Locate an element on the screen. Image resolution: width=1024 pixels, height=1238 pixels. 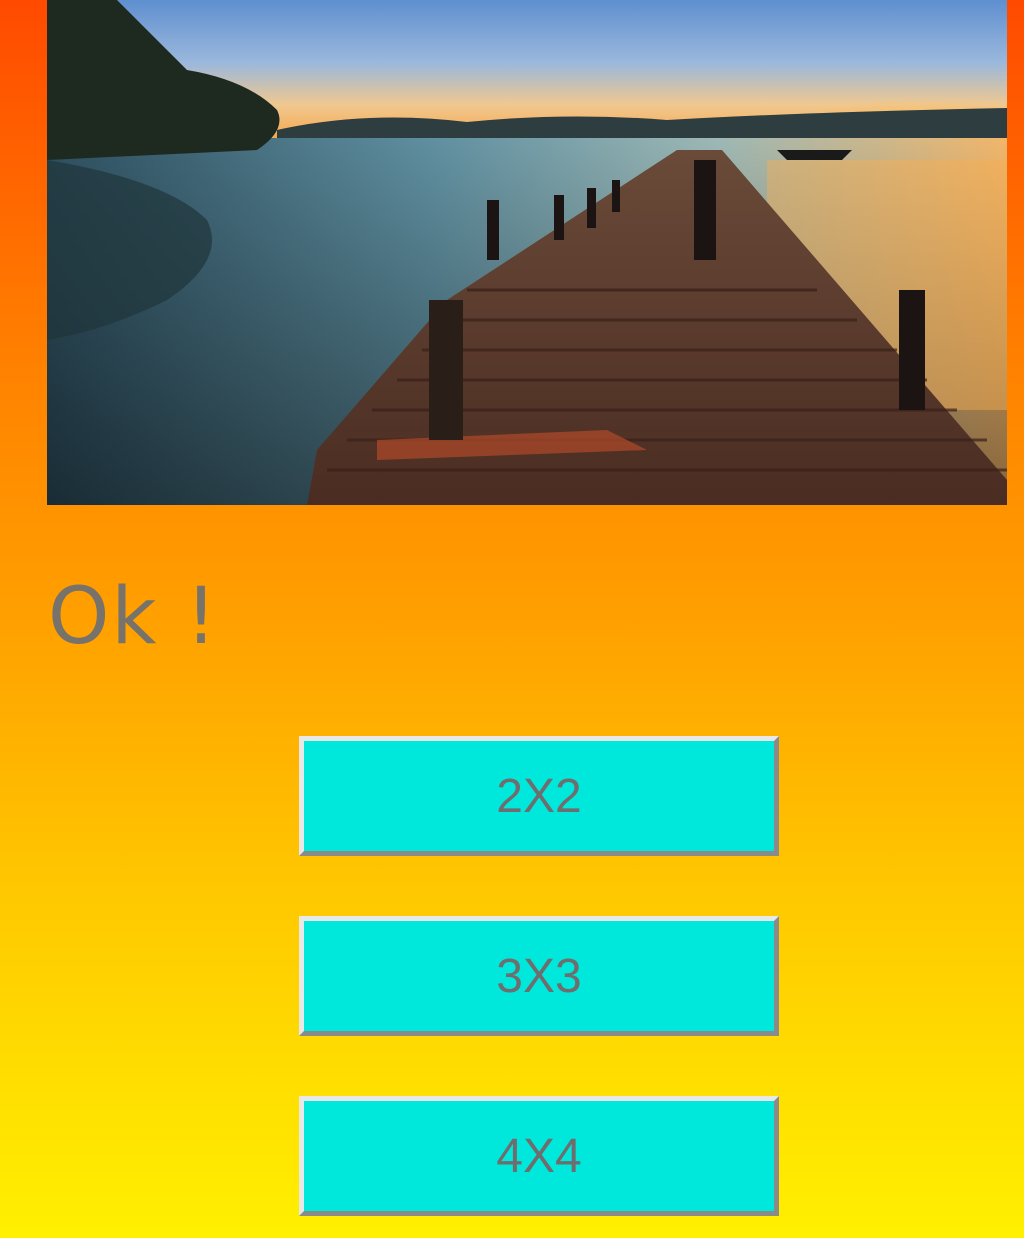
grid-2x2-button: 2X2 is located at coordinates (539, 796).